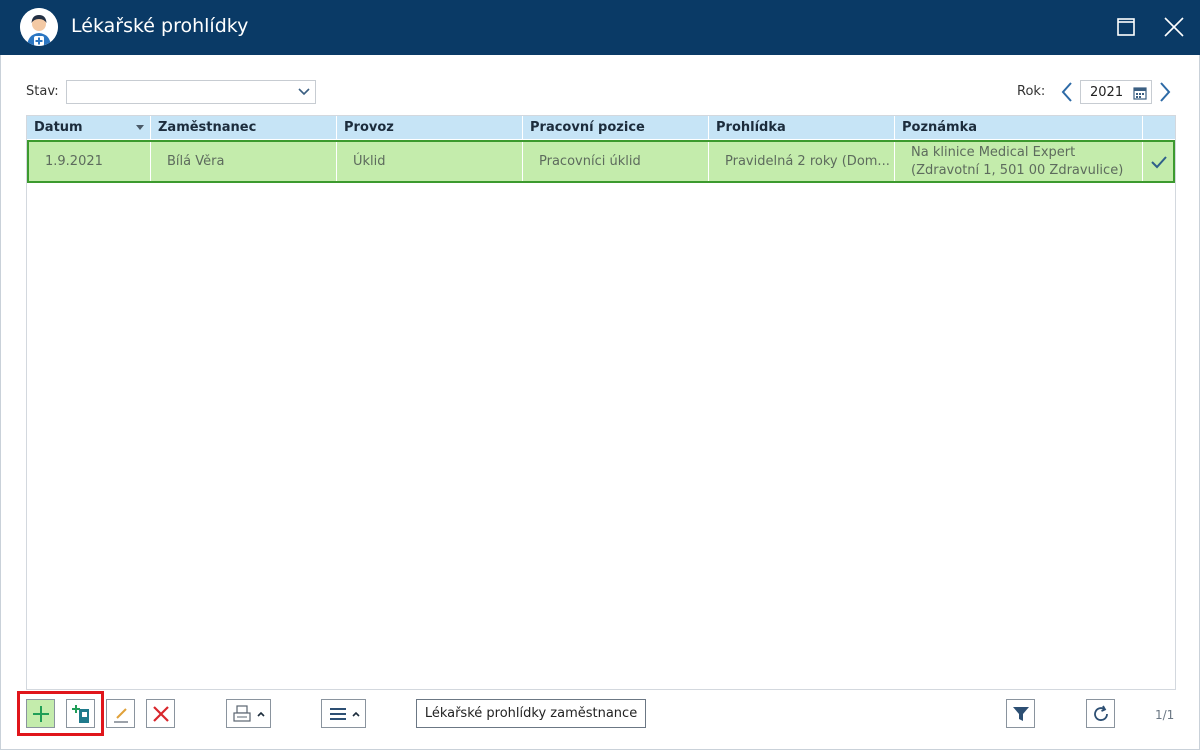 Image resolution: width=1200 pixels, height=750 pixels. What do you see at coordinates (304, 92) in the screenshot?
I see `chevron-down-icon` at bounding box center [304, 92].